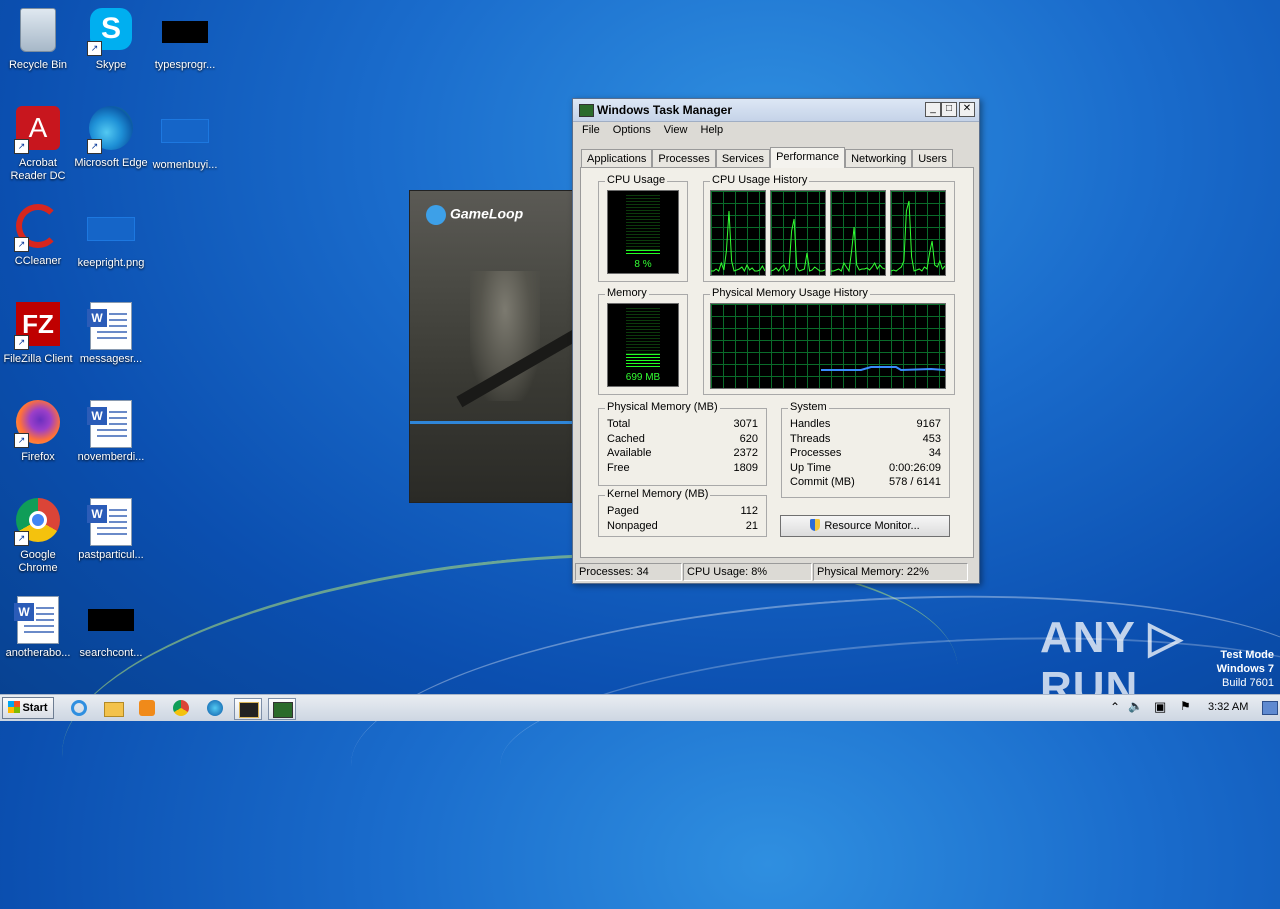 Image resolution: width=1280 pixels, height=909 pixels. I want to click on tab-processes: Processes, so click(684, 158).